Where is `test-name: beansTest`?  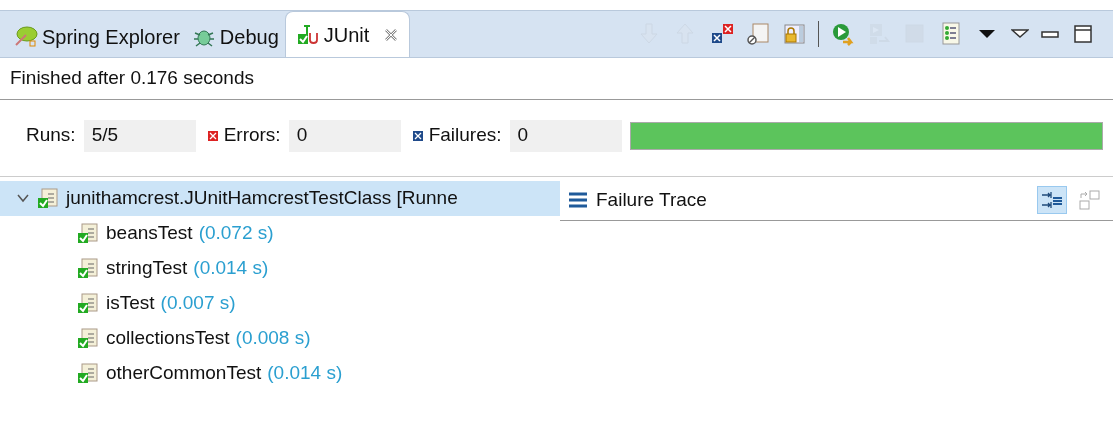
test-name: beansTest is located at coordinates (149, 232).